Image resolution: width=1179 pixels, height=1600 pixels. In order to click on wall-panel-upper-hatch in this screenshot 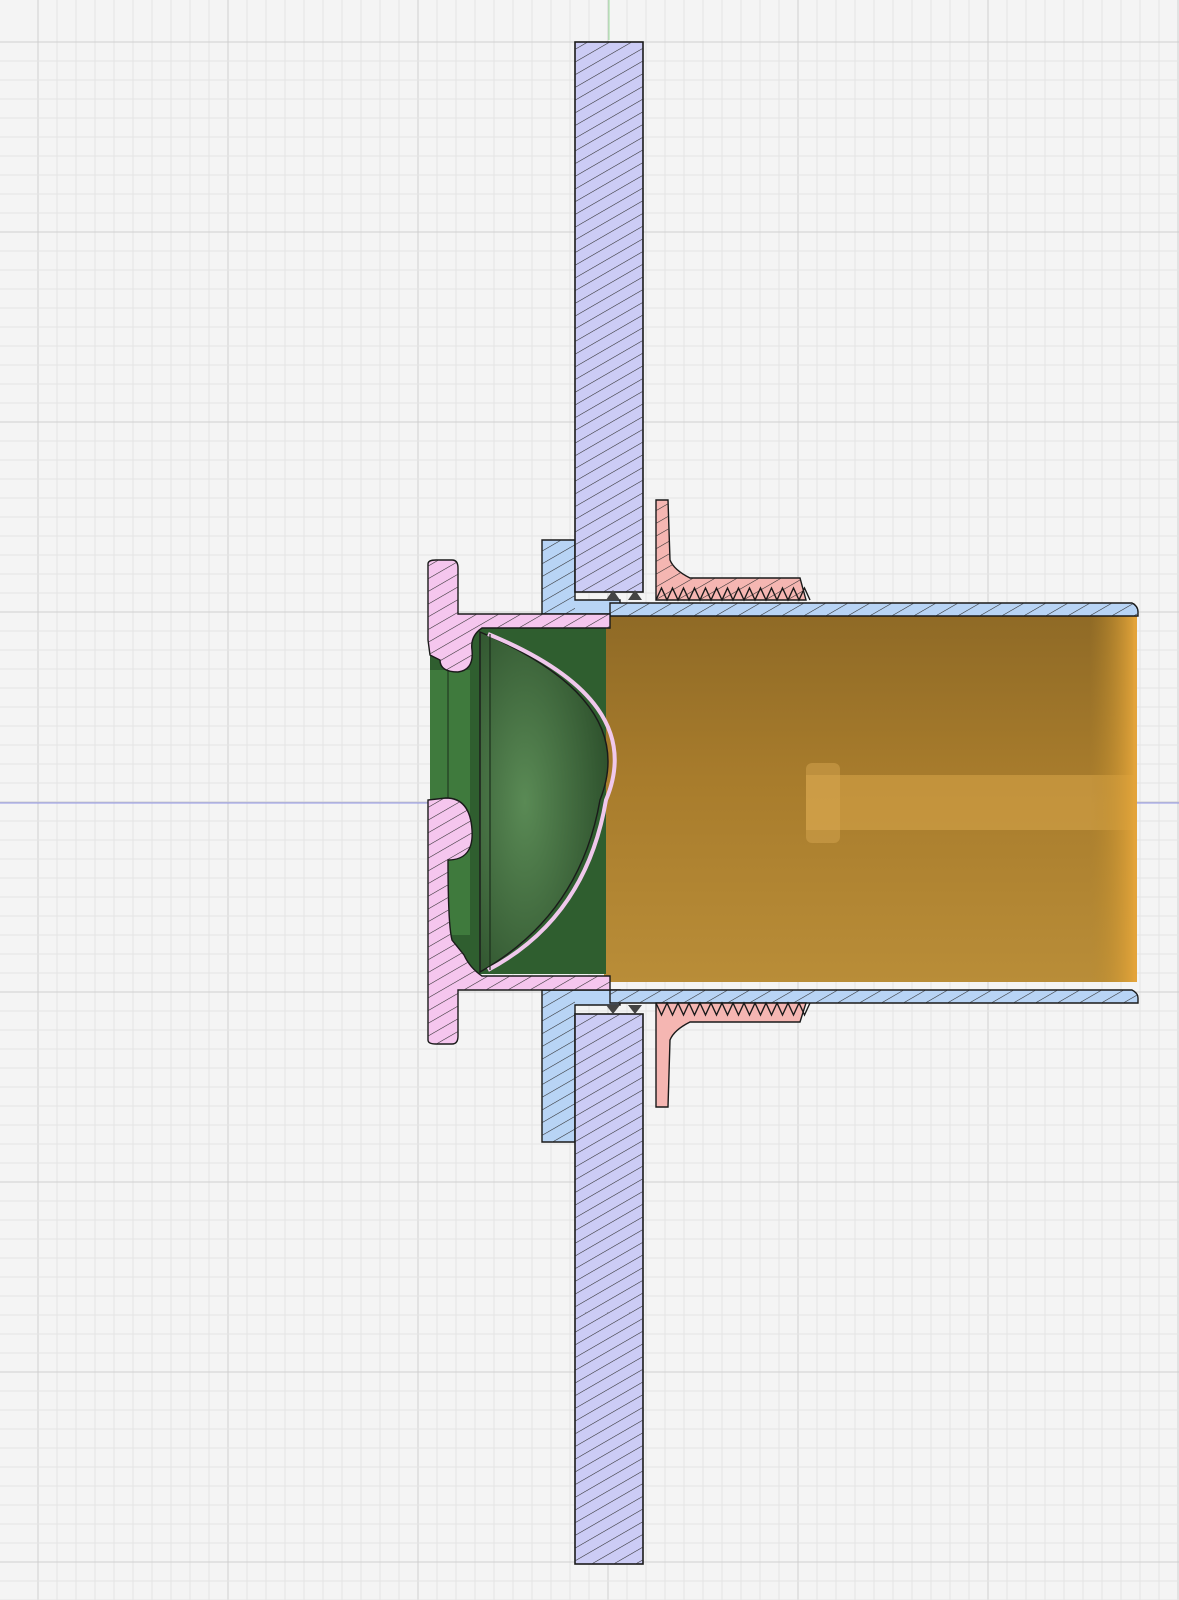, I will do `click(609, 317)`.